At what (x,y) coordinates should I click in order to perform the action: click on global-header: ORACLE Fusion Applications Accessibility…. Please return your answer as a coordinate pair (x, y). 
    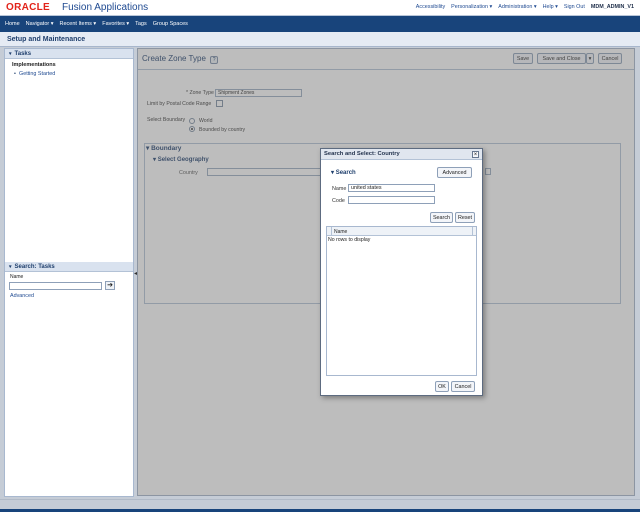
    Looking at the image, I should click on (320, 8).